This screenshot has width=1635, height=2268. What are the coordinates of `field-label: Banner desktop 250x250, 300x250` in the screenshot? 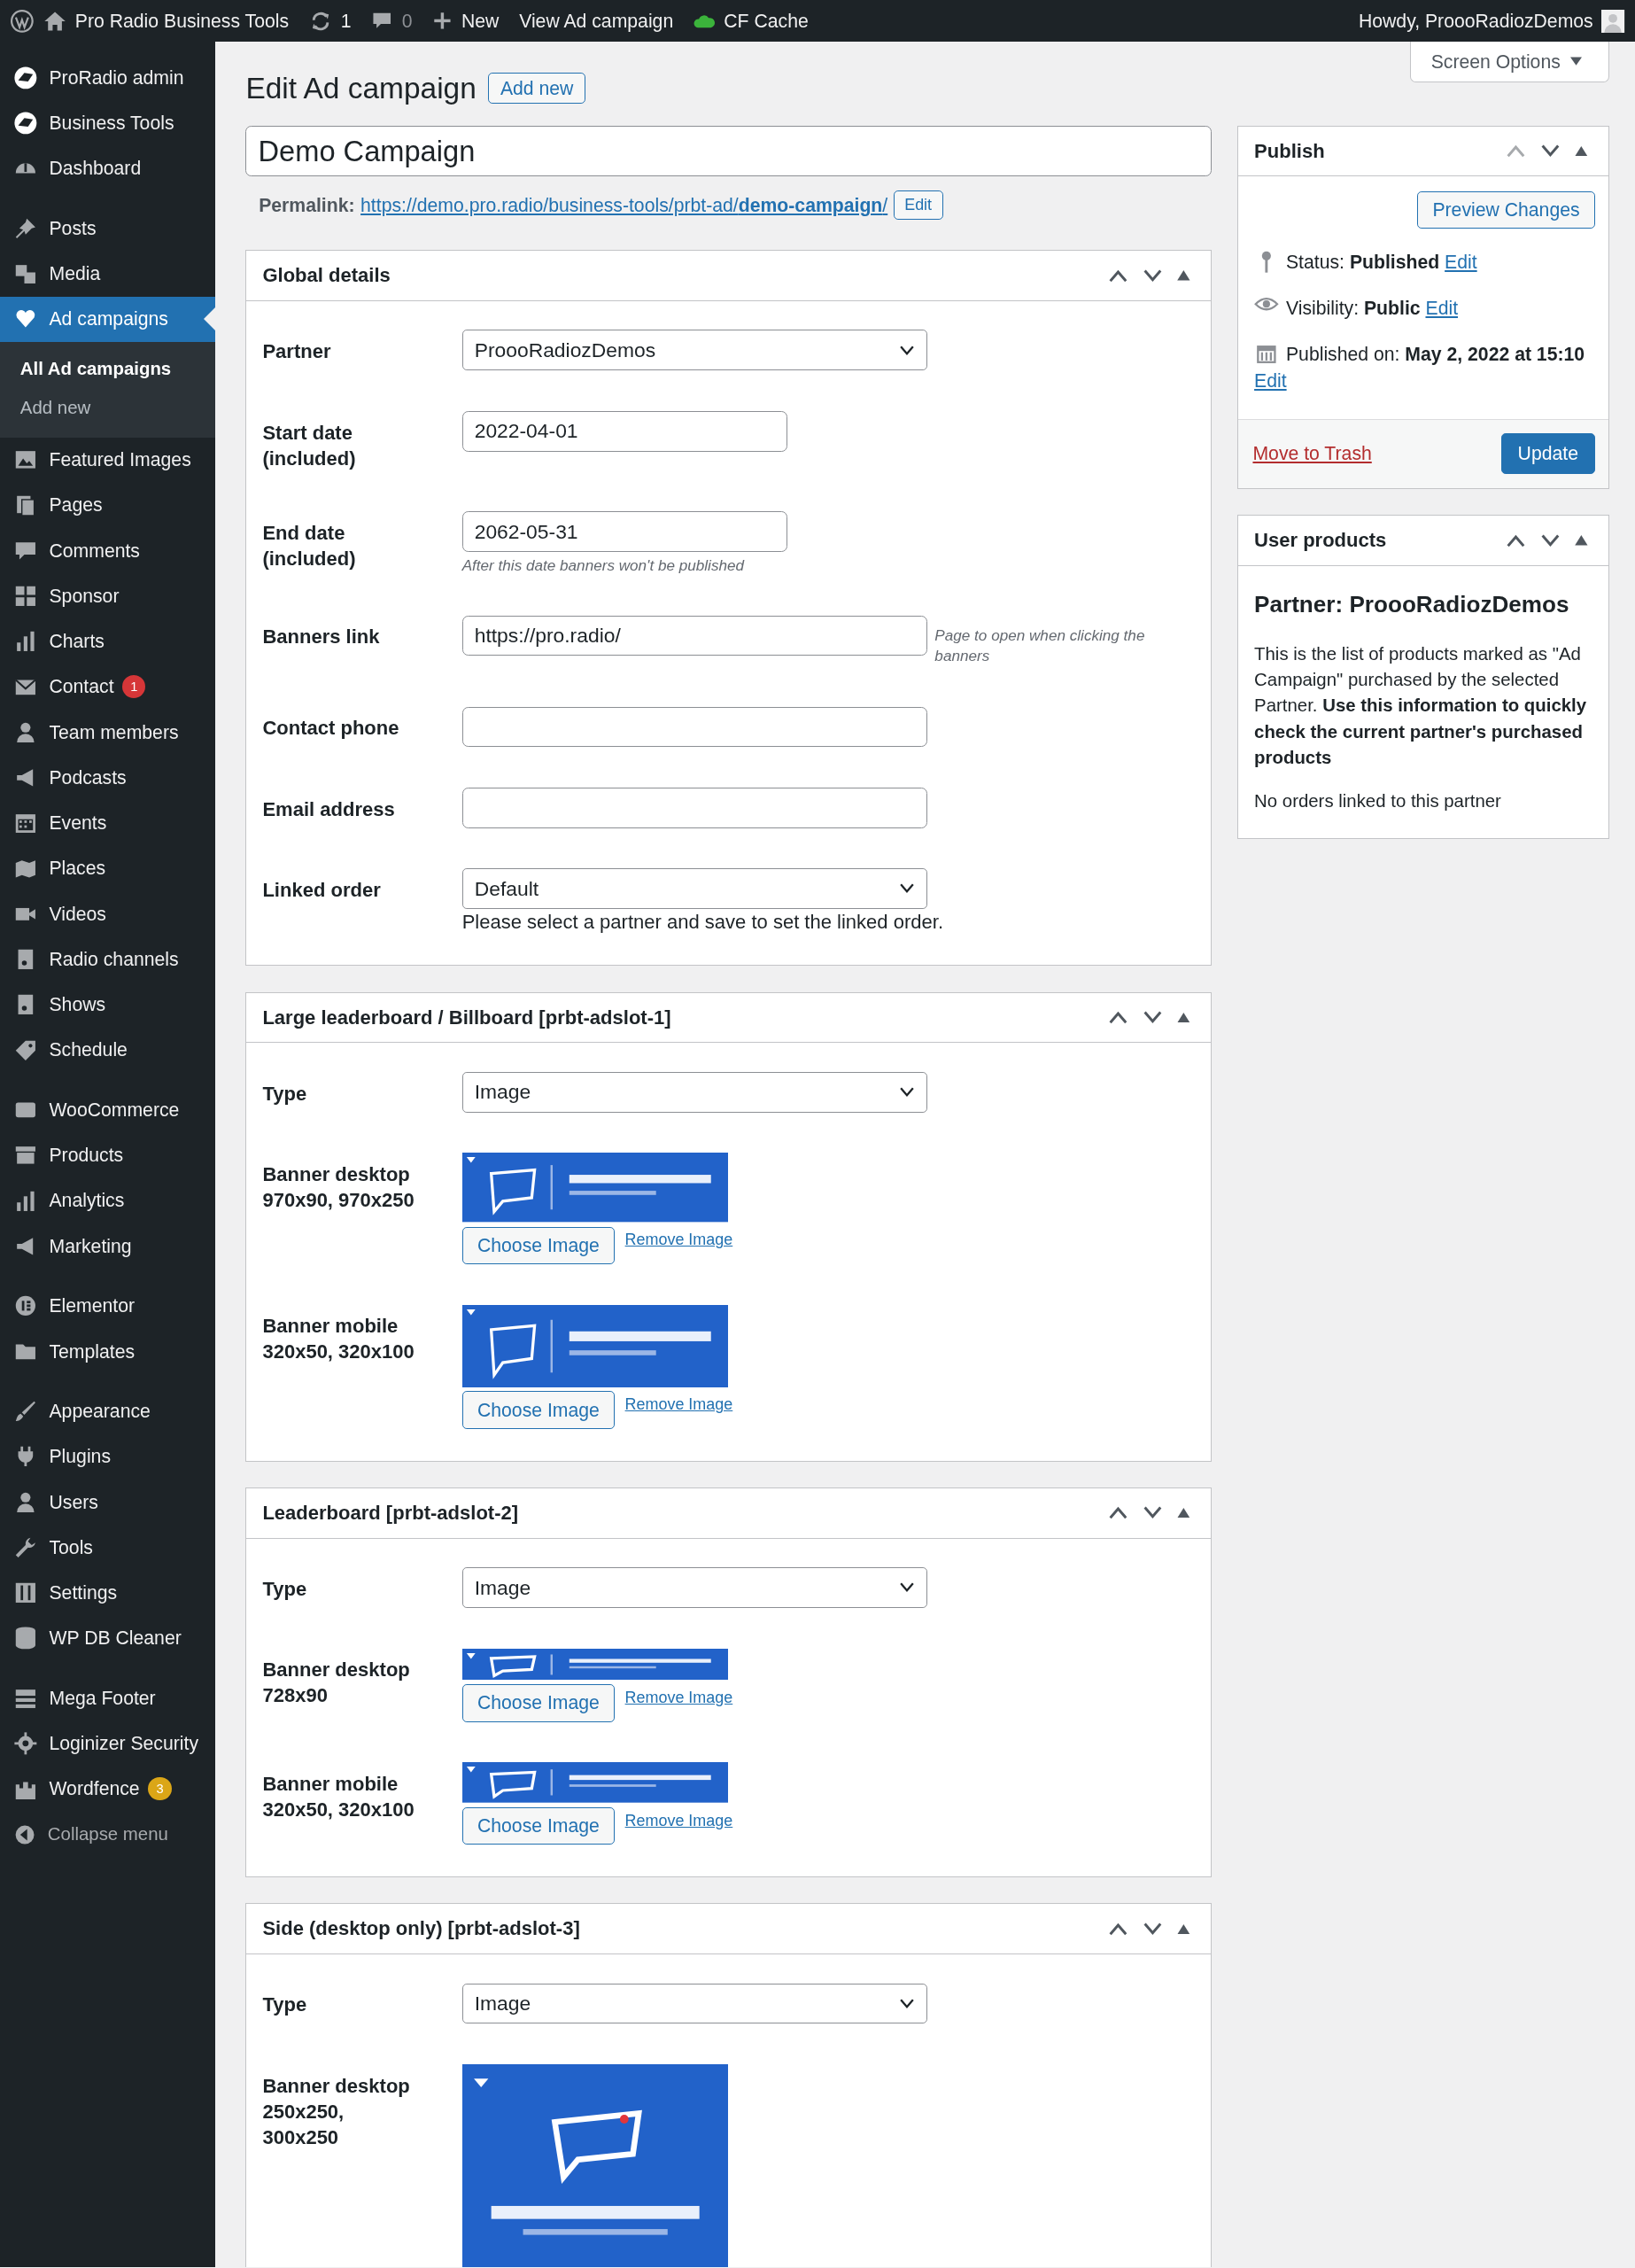 It's located at (337, 2111).